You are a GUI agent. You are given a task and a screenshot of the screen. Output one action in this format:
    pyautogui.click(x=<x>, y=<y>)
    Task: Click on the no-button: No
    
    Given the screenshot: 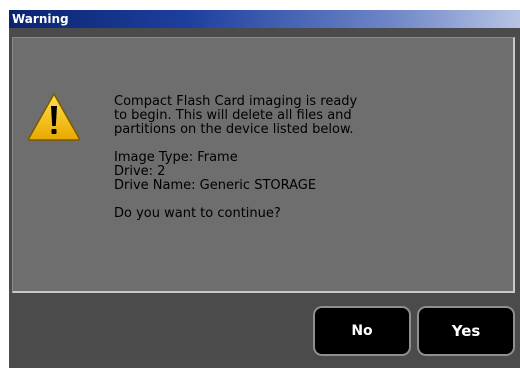 What is the action you would take?
    pyautogui.click(x=362, y=331)
    